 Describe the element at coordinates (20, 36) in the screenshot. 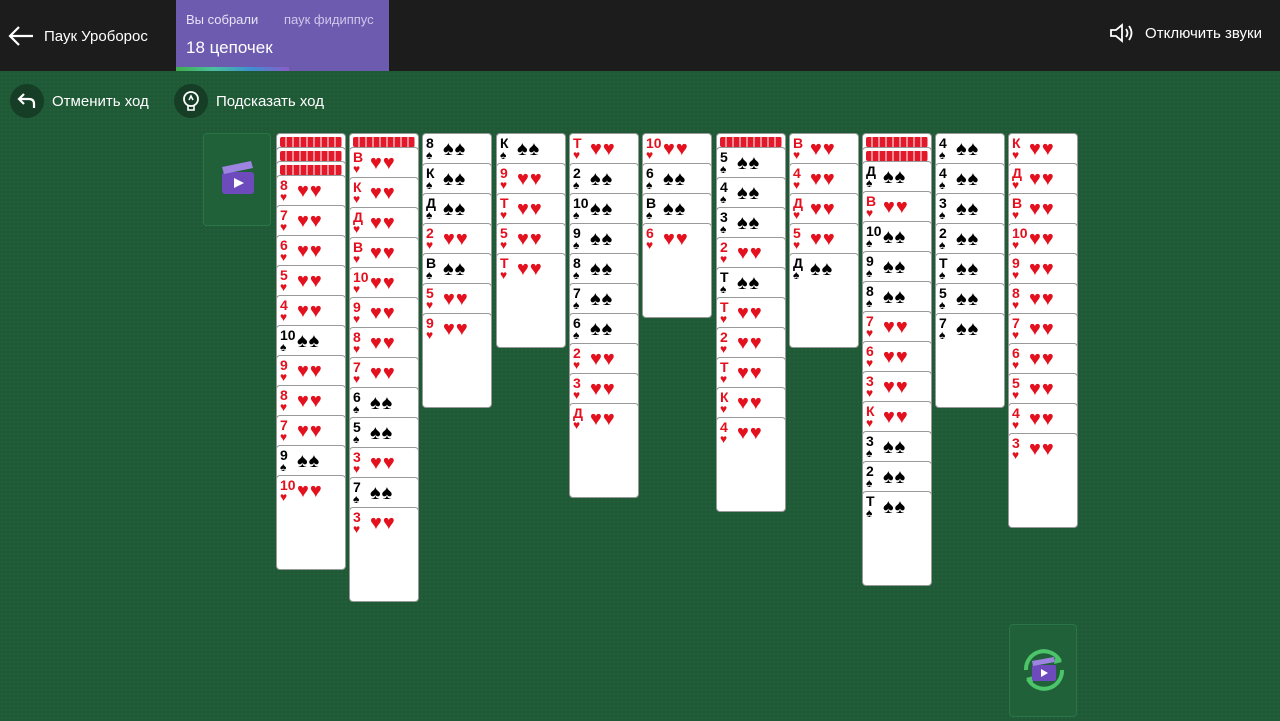

I see `arrow-left-icon` at that location.